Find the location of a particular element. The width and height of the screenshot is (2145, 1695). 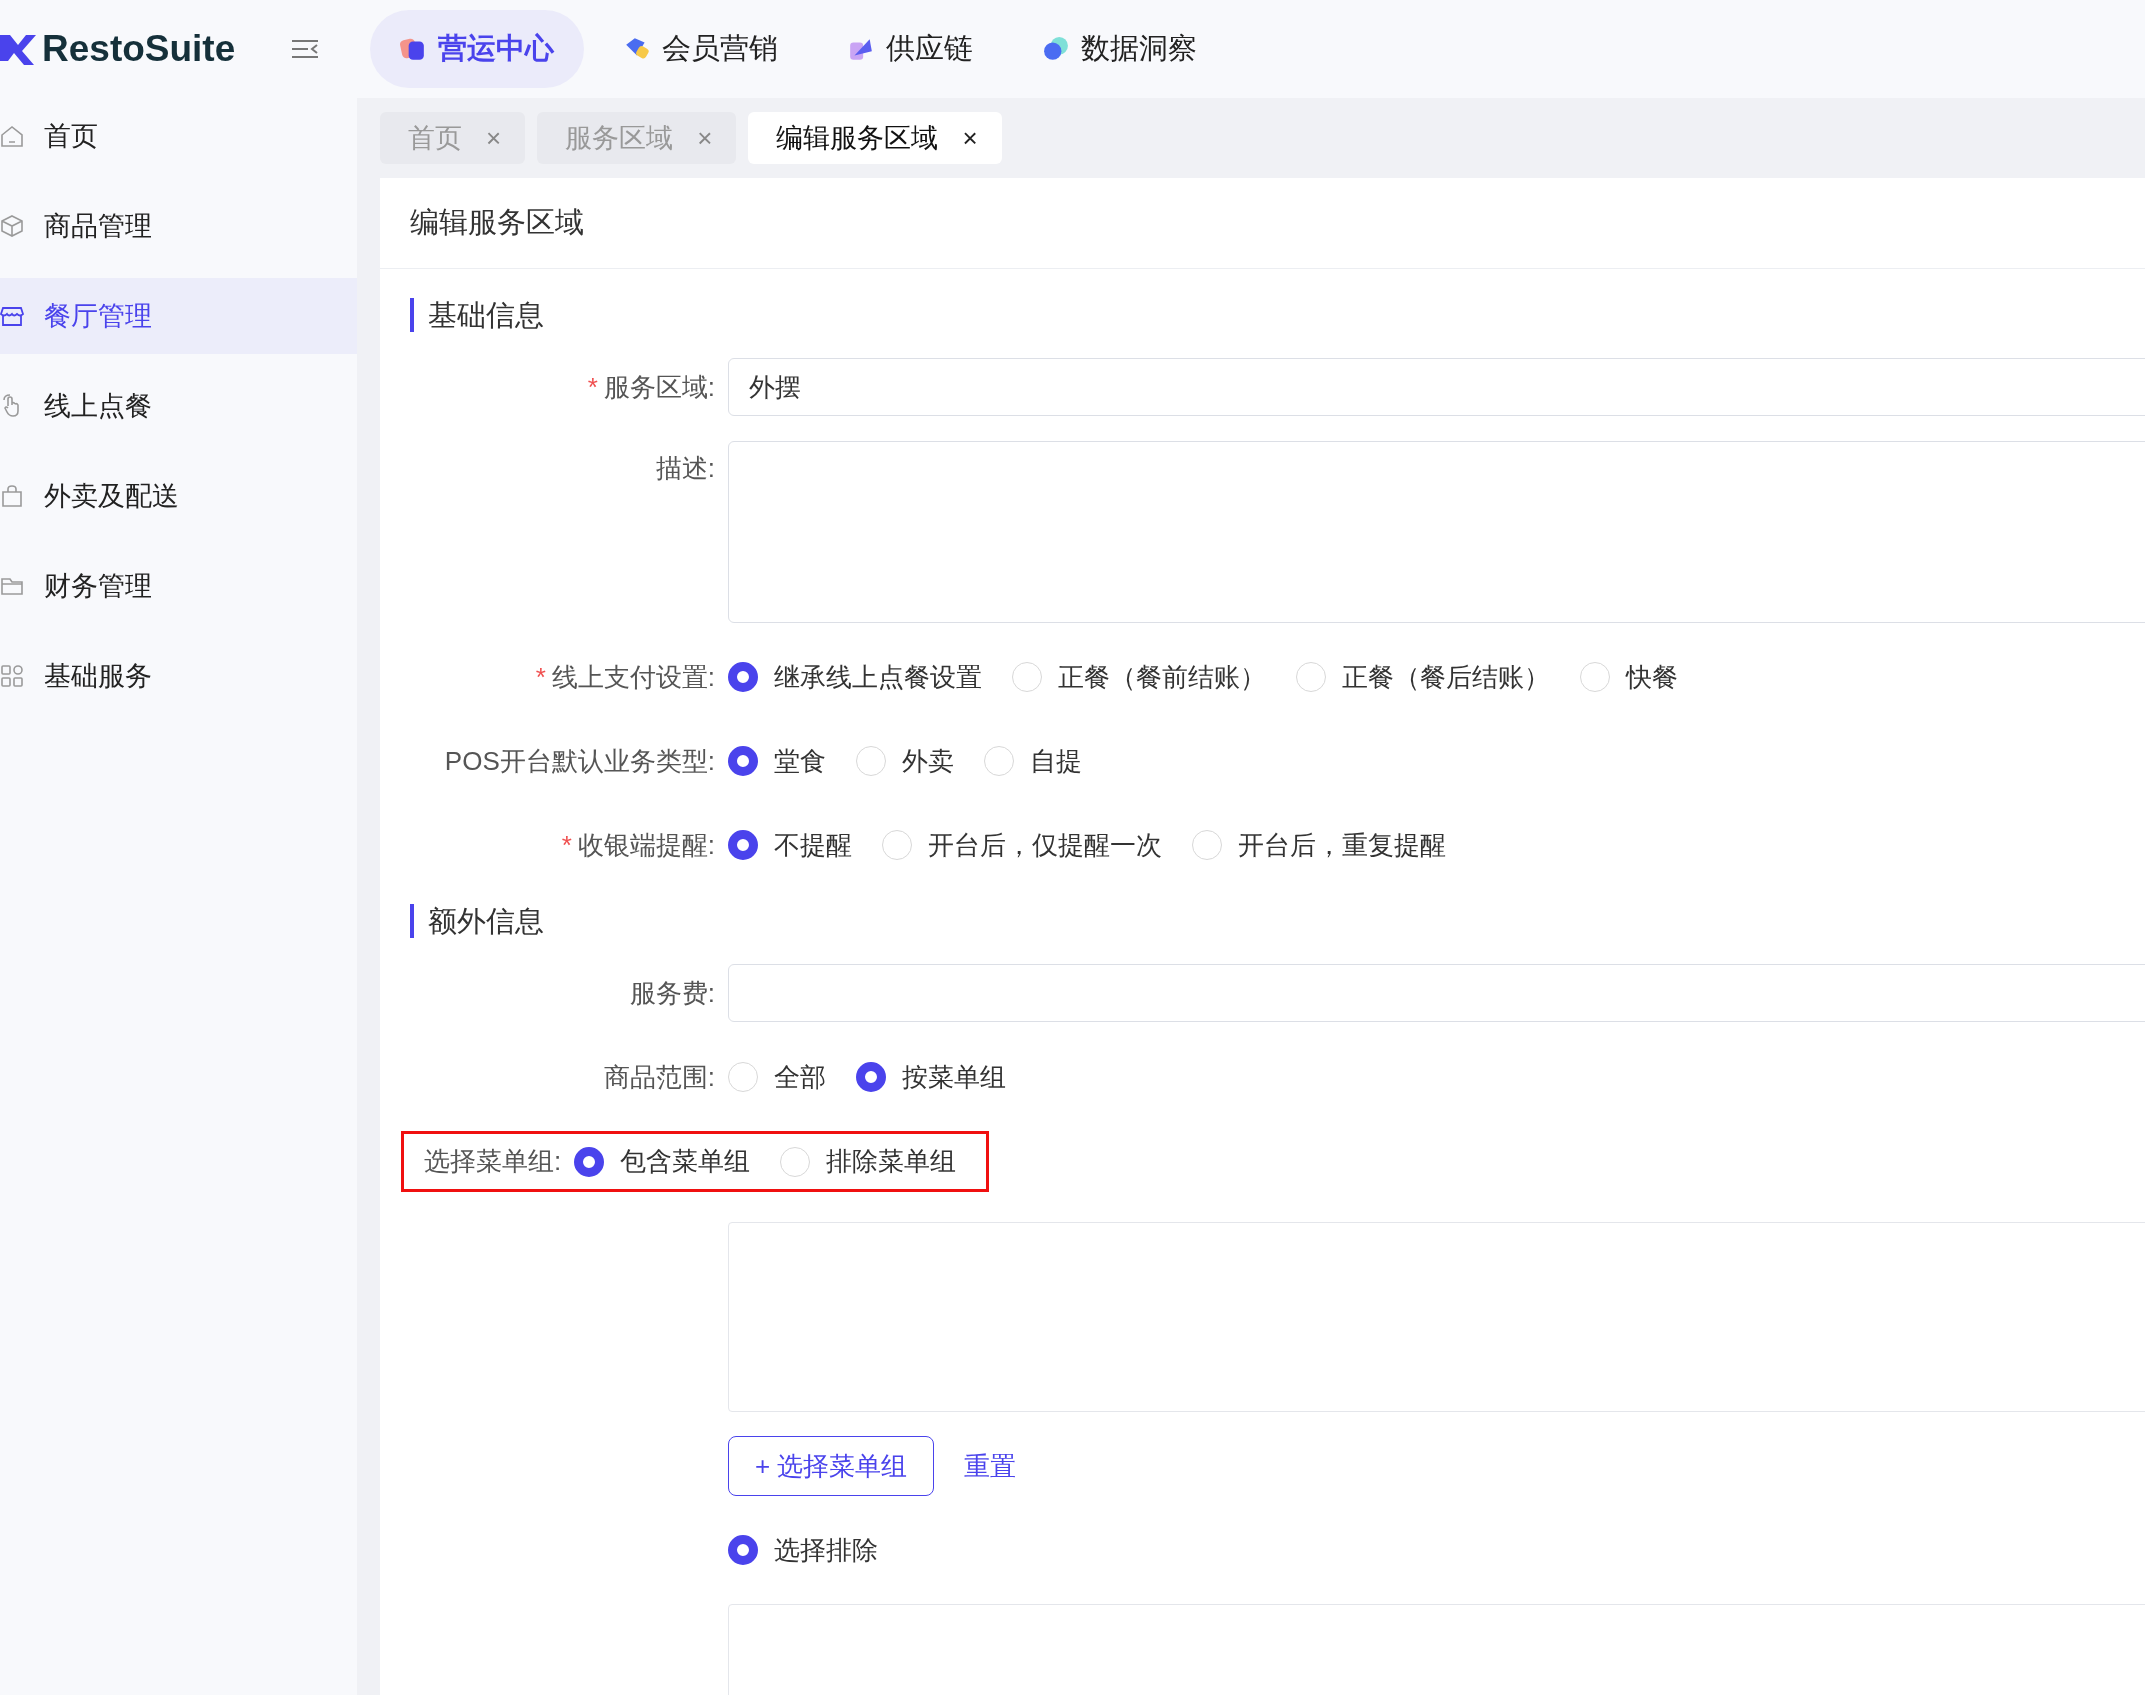

radio-option: 全部 is located at coordinates (777, 1077).